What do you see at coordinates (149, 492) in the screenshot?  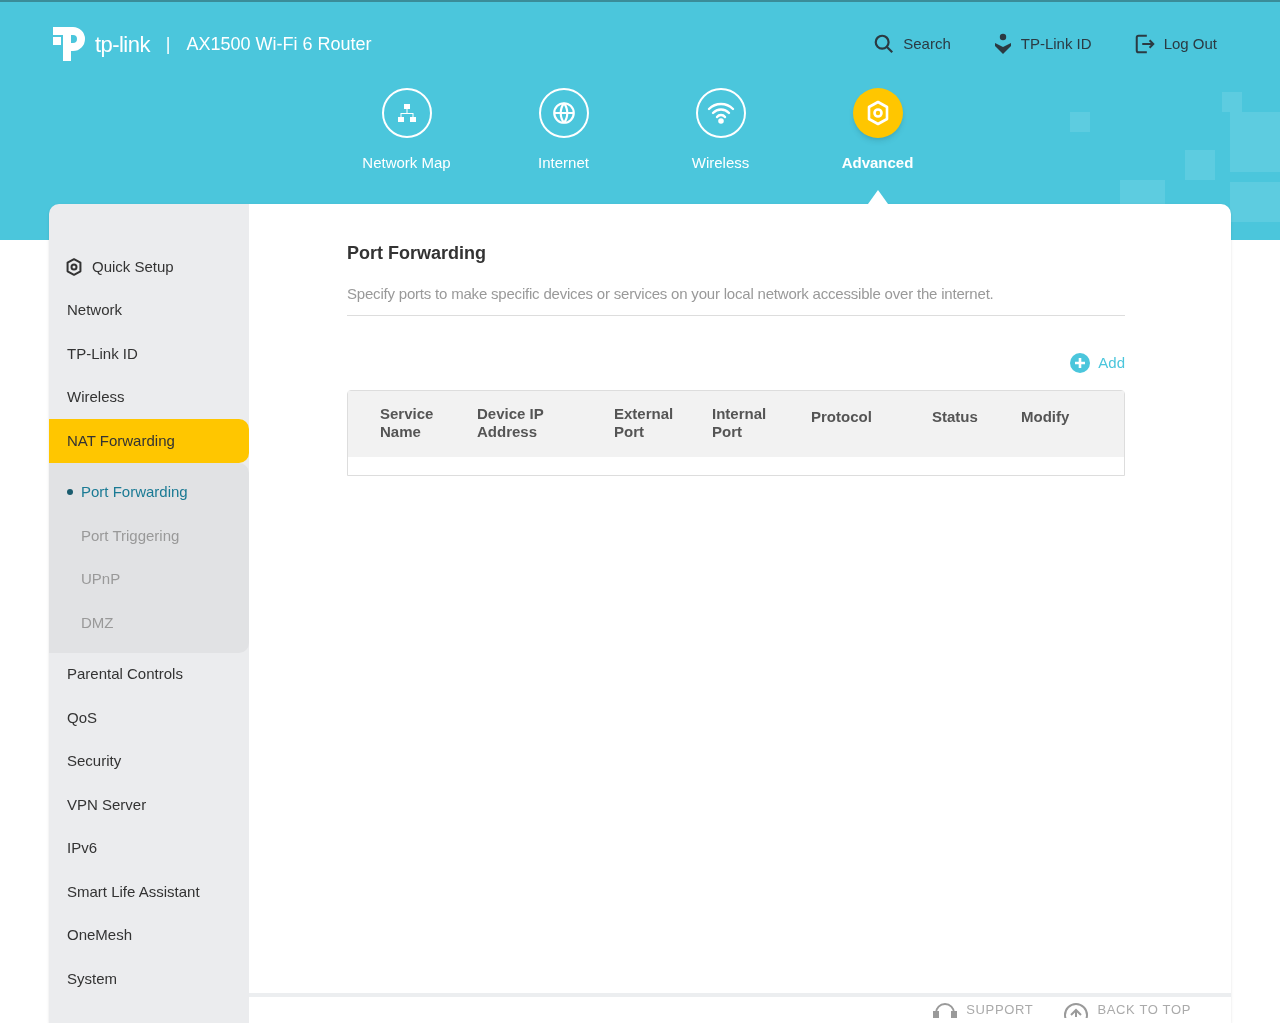 I see `submenu-item: Port Forwarding` at bounding box center [149, 492].